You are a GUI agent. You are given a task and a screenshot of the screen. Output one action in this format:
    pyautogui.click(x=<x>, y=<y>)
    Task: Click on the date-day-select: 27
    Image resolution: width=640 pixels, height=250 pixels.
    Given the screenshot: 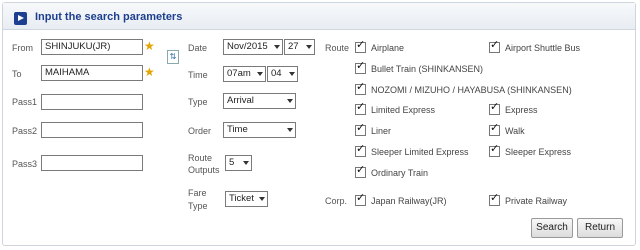 What is the action you would take?
    pyautogui.click(x=299, y=47)
    